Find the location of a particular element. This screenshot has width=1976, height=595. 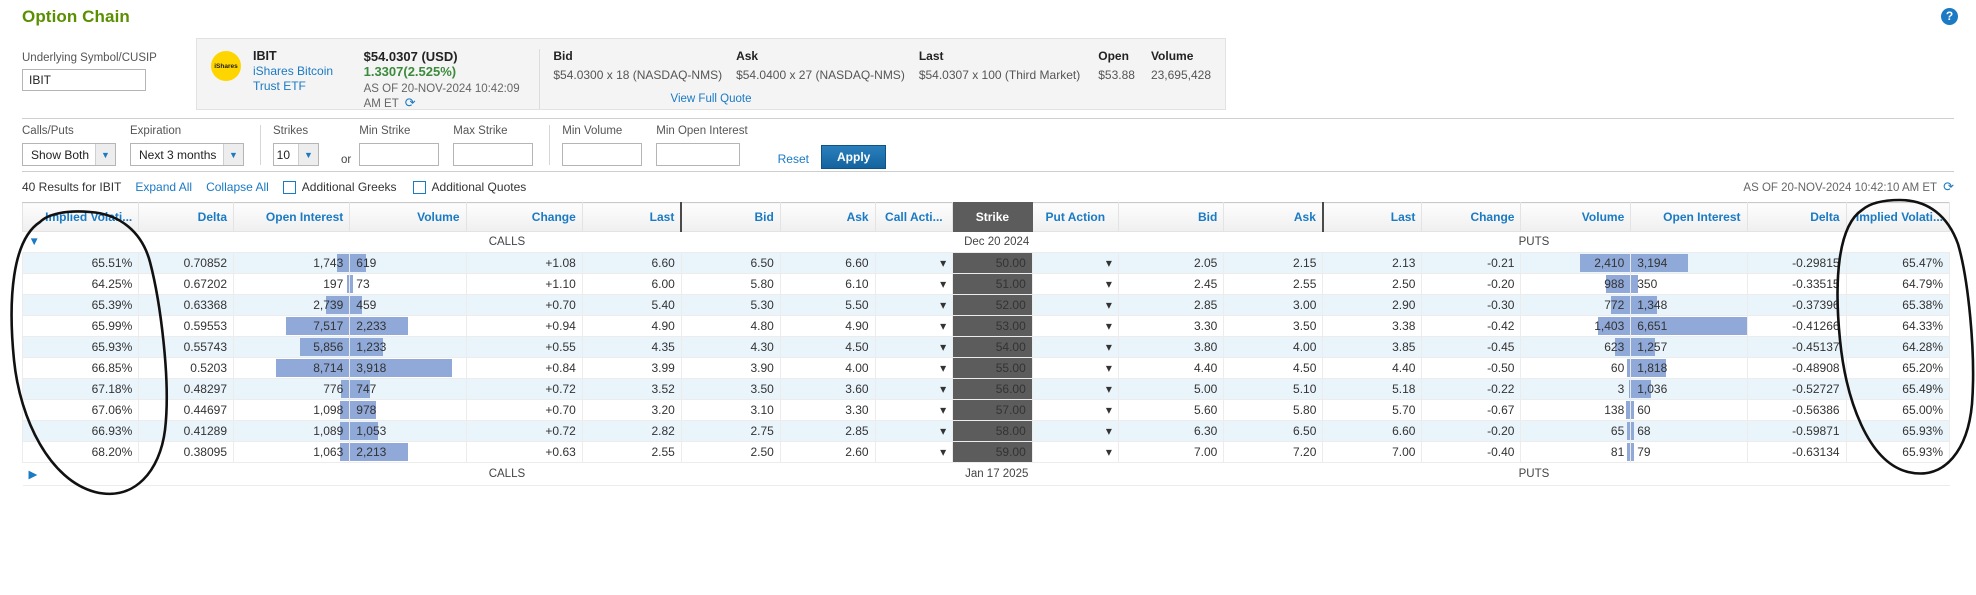

col-put-bid: Bid is located at coordinates (1171, 217).